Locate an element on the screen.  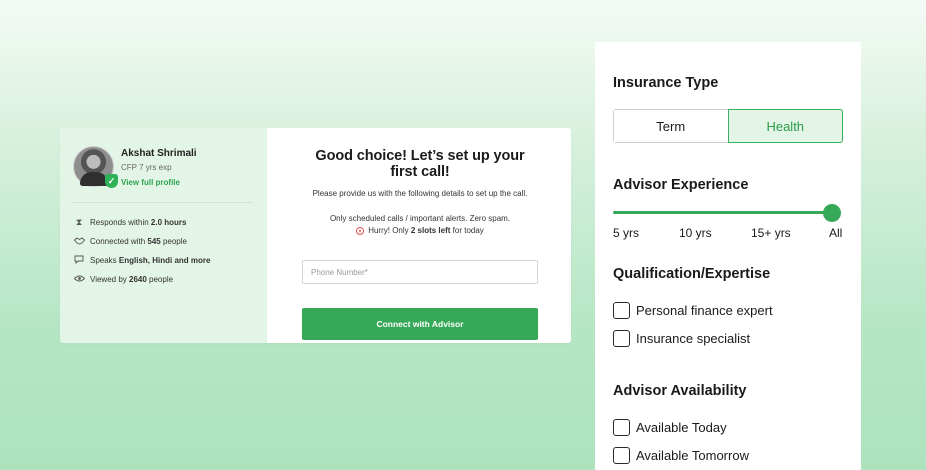
experience-label: 5 yrs is located at coordinates (626, 233).